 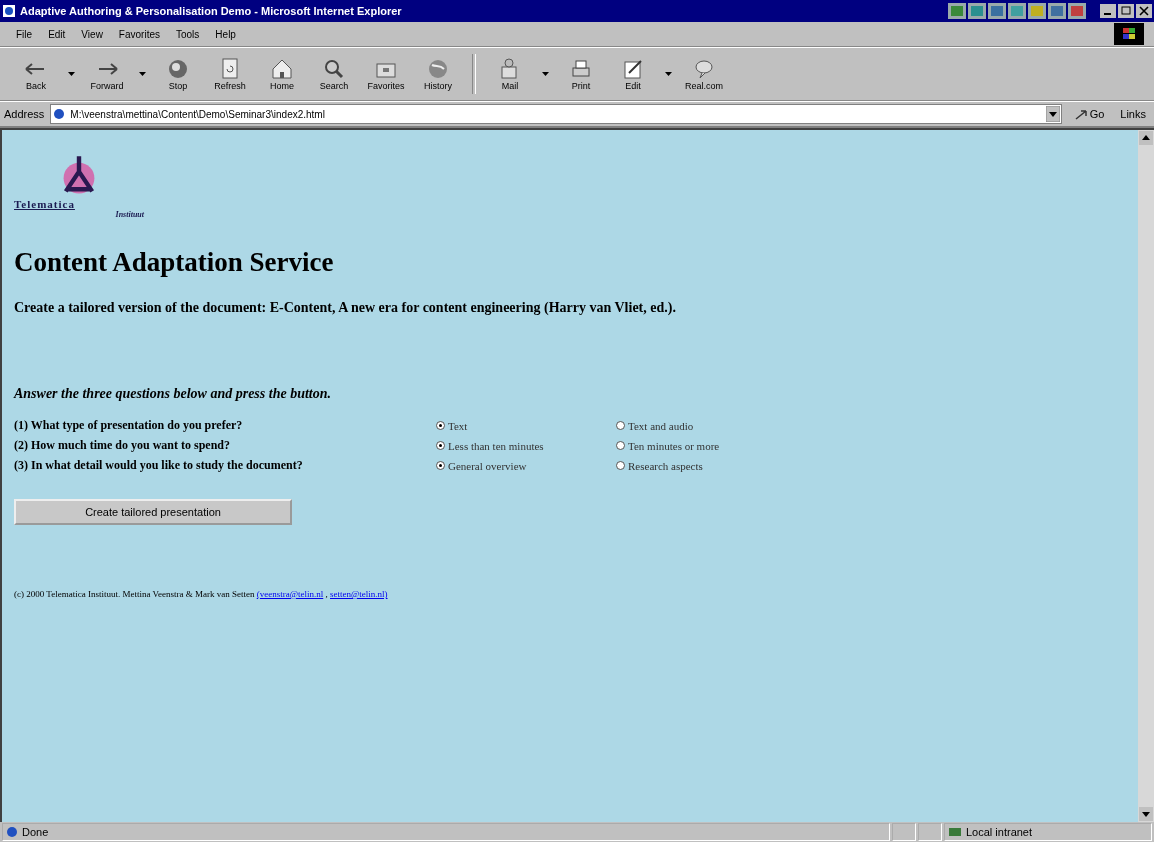 What do you see at coordinates (1133, 114) in the screenshot?
I see `links-button: Links` at bounding box center [1133, 114].